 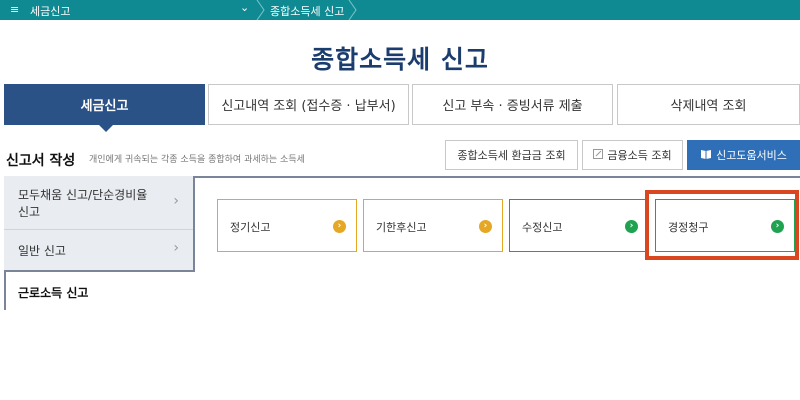 I want to click on side-menu: 모두채움 신고/단순경비율 신고 › 일반 신고 ›, so click(x=99, y=224).